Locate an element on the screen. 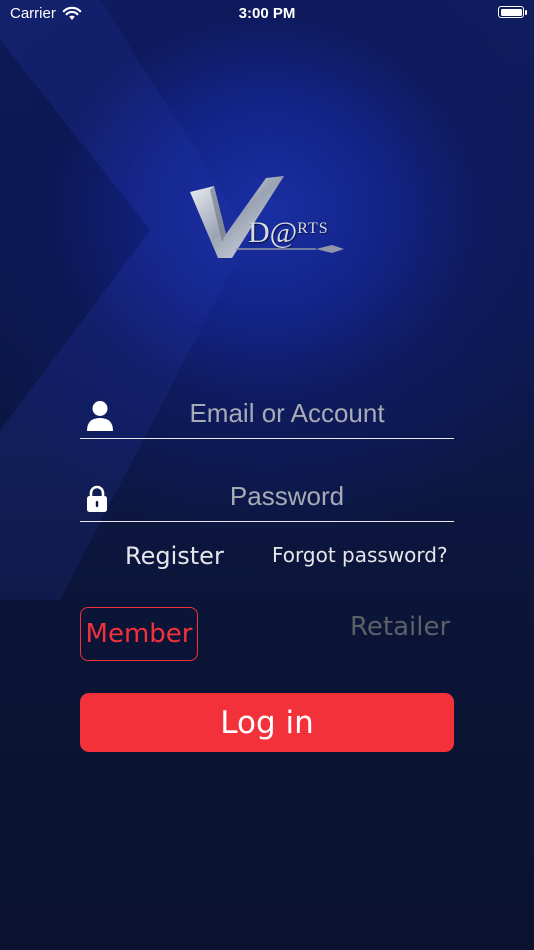 Image resolution: width=534 pixels, height=950 pixels. logo-text-small: RTS is located at coordinates (313, 228).